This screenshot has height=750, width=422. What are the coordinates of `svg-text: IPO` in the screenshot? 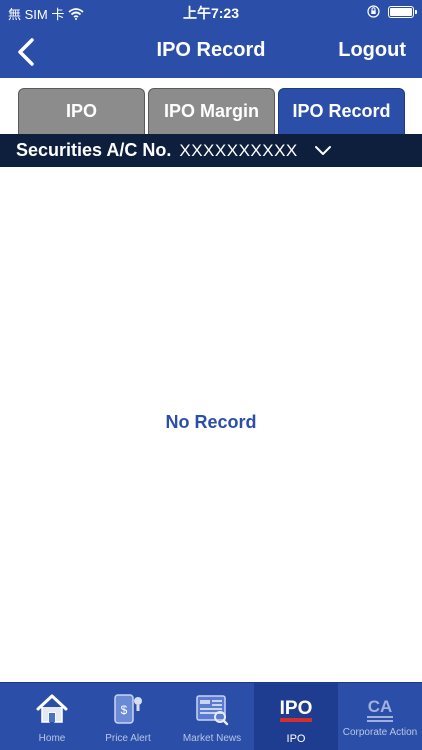 It's located at (296, 708).